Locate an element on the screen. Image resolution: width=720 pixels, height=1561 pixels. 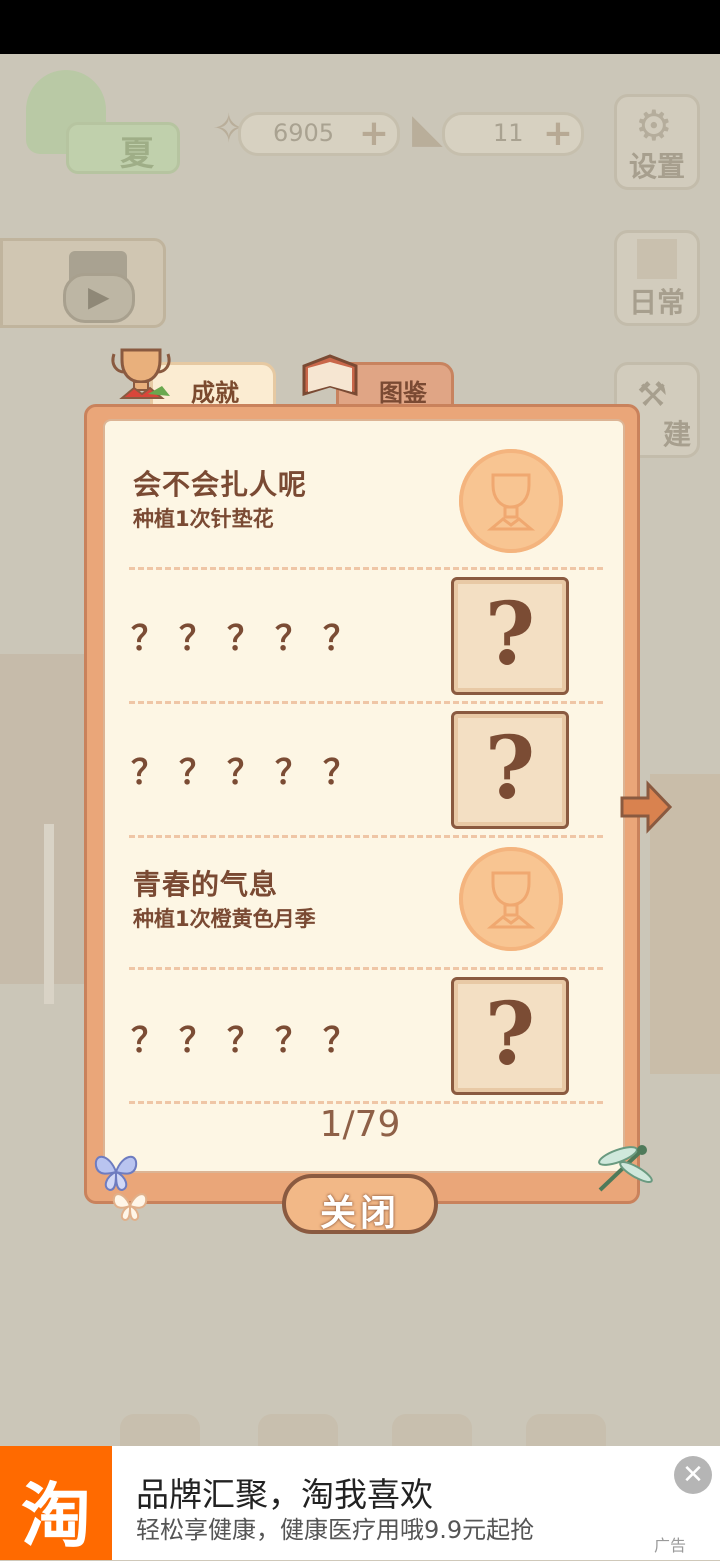
achievement-item: 青春的气息 种植1次橙黄色月季 is located at coordinates (364, 906).